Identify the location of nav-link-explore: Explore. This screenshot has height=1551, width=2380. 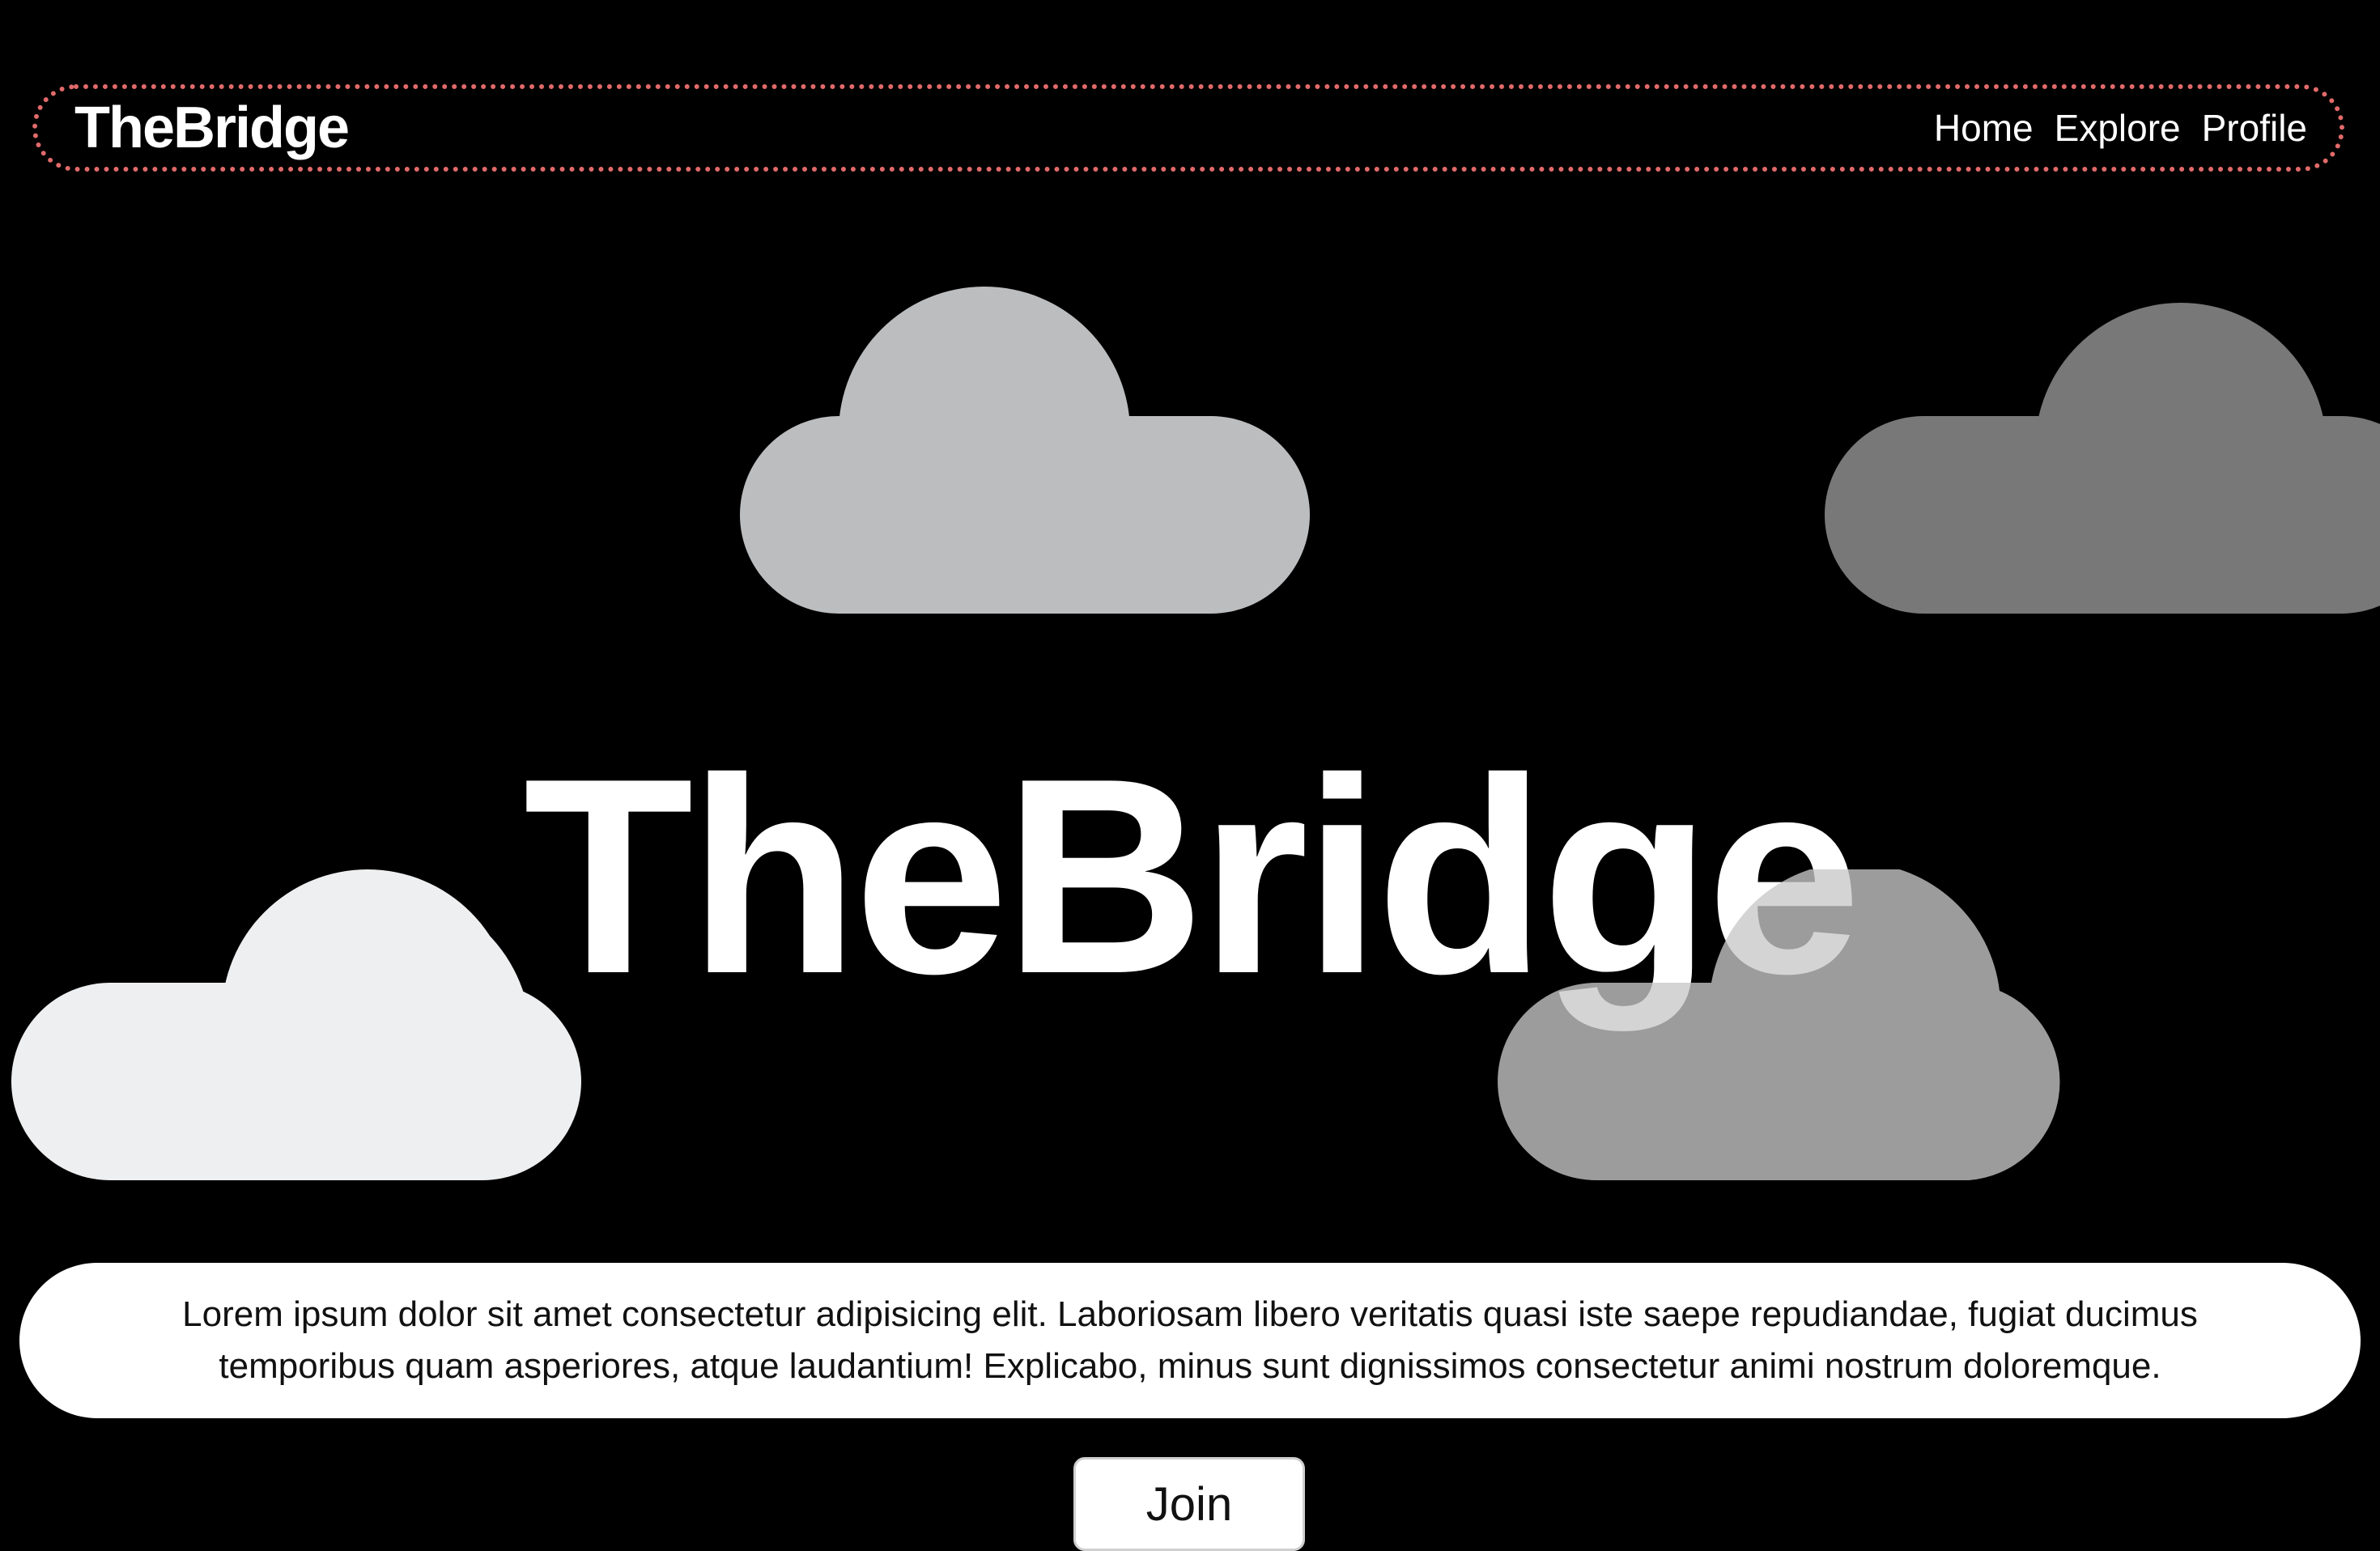
(2118, 128).